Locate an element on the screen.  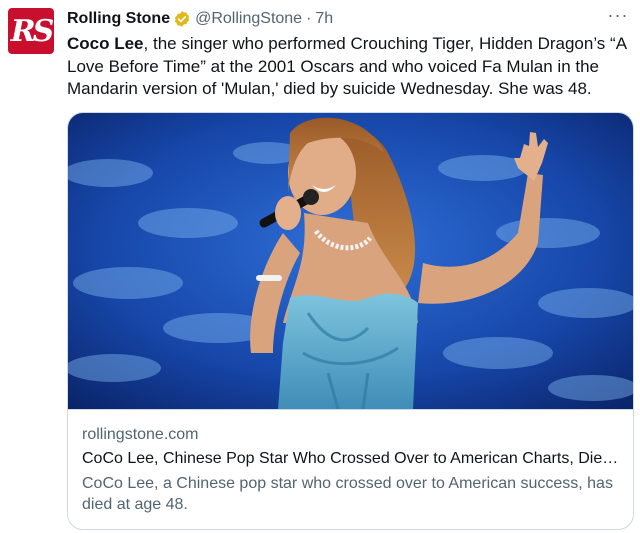
more-options-icon: ··· is located at coordinates (618, 16).